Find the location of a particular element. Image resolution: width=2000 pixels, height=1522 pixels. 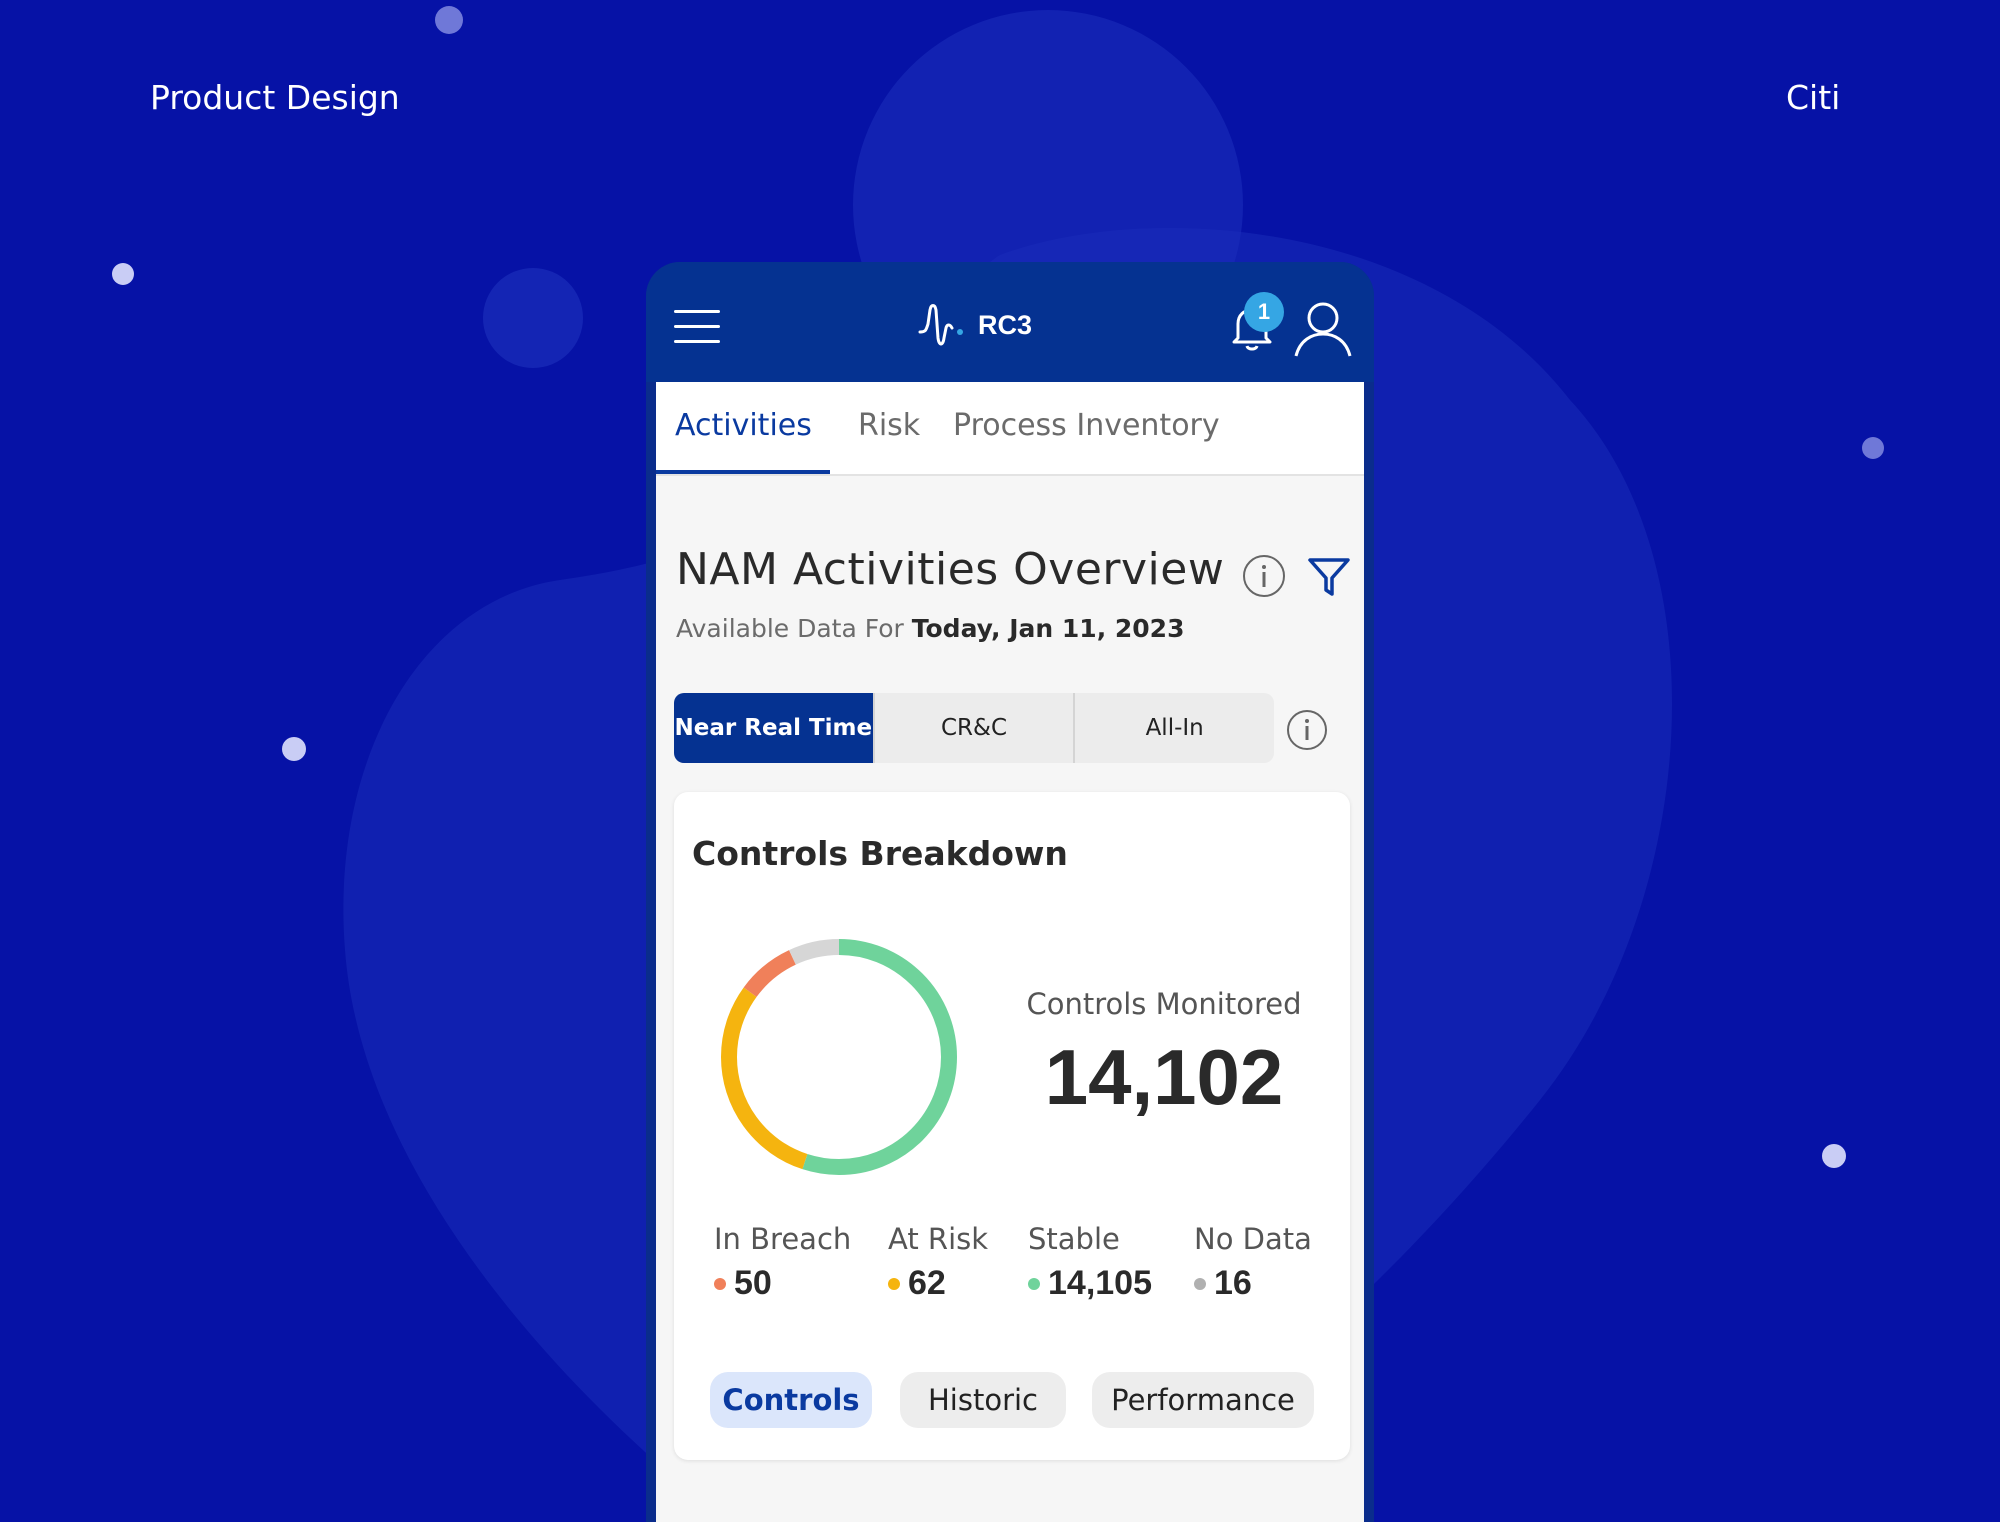

tab-activities: Activities is located at coordinates (743, 425).